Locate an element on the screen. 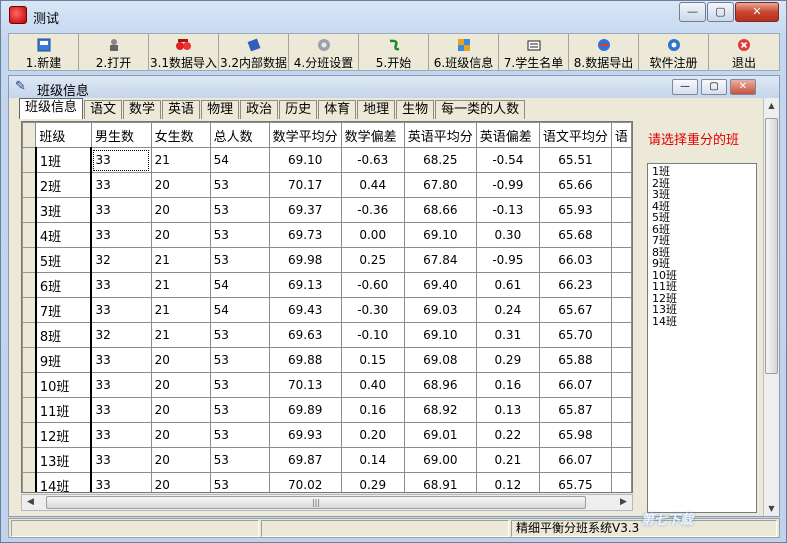  table-cell: 65.87 is located at coordinates (575, 410).